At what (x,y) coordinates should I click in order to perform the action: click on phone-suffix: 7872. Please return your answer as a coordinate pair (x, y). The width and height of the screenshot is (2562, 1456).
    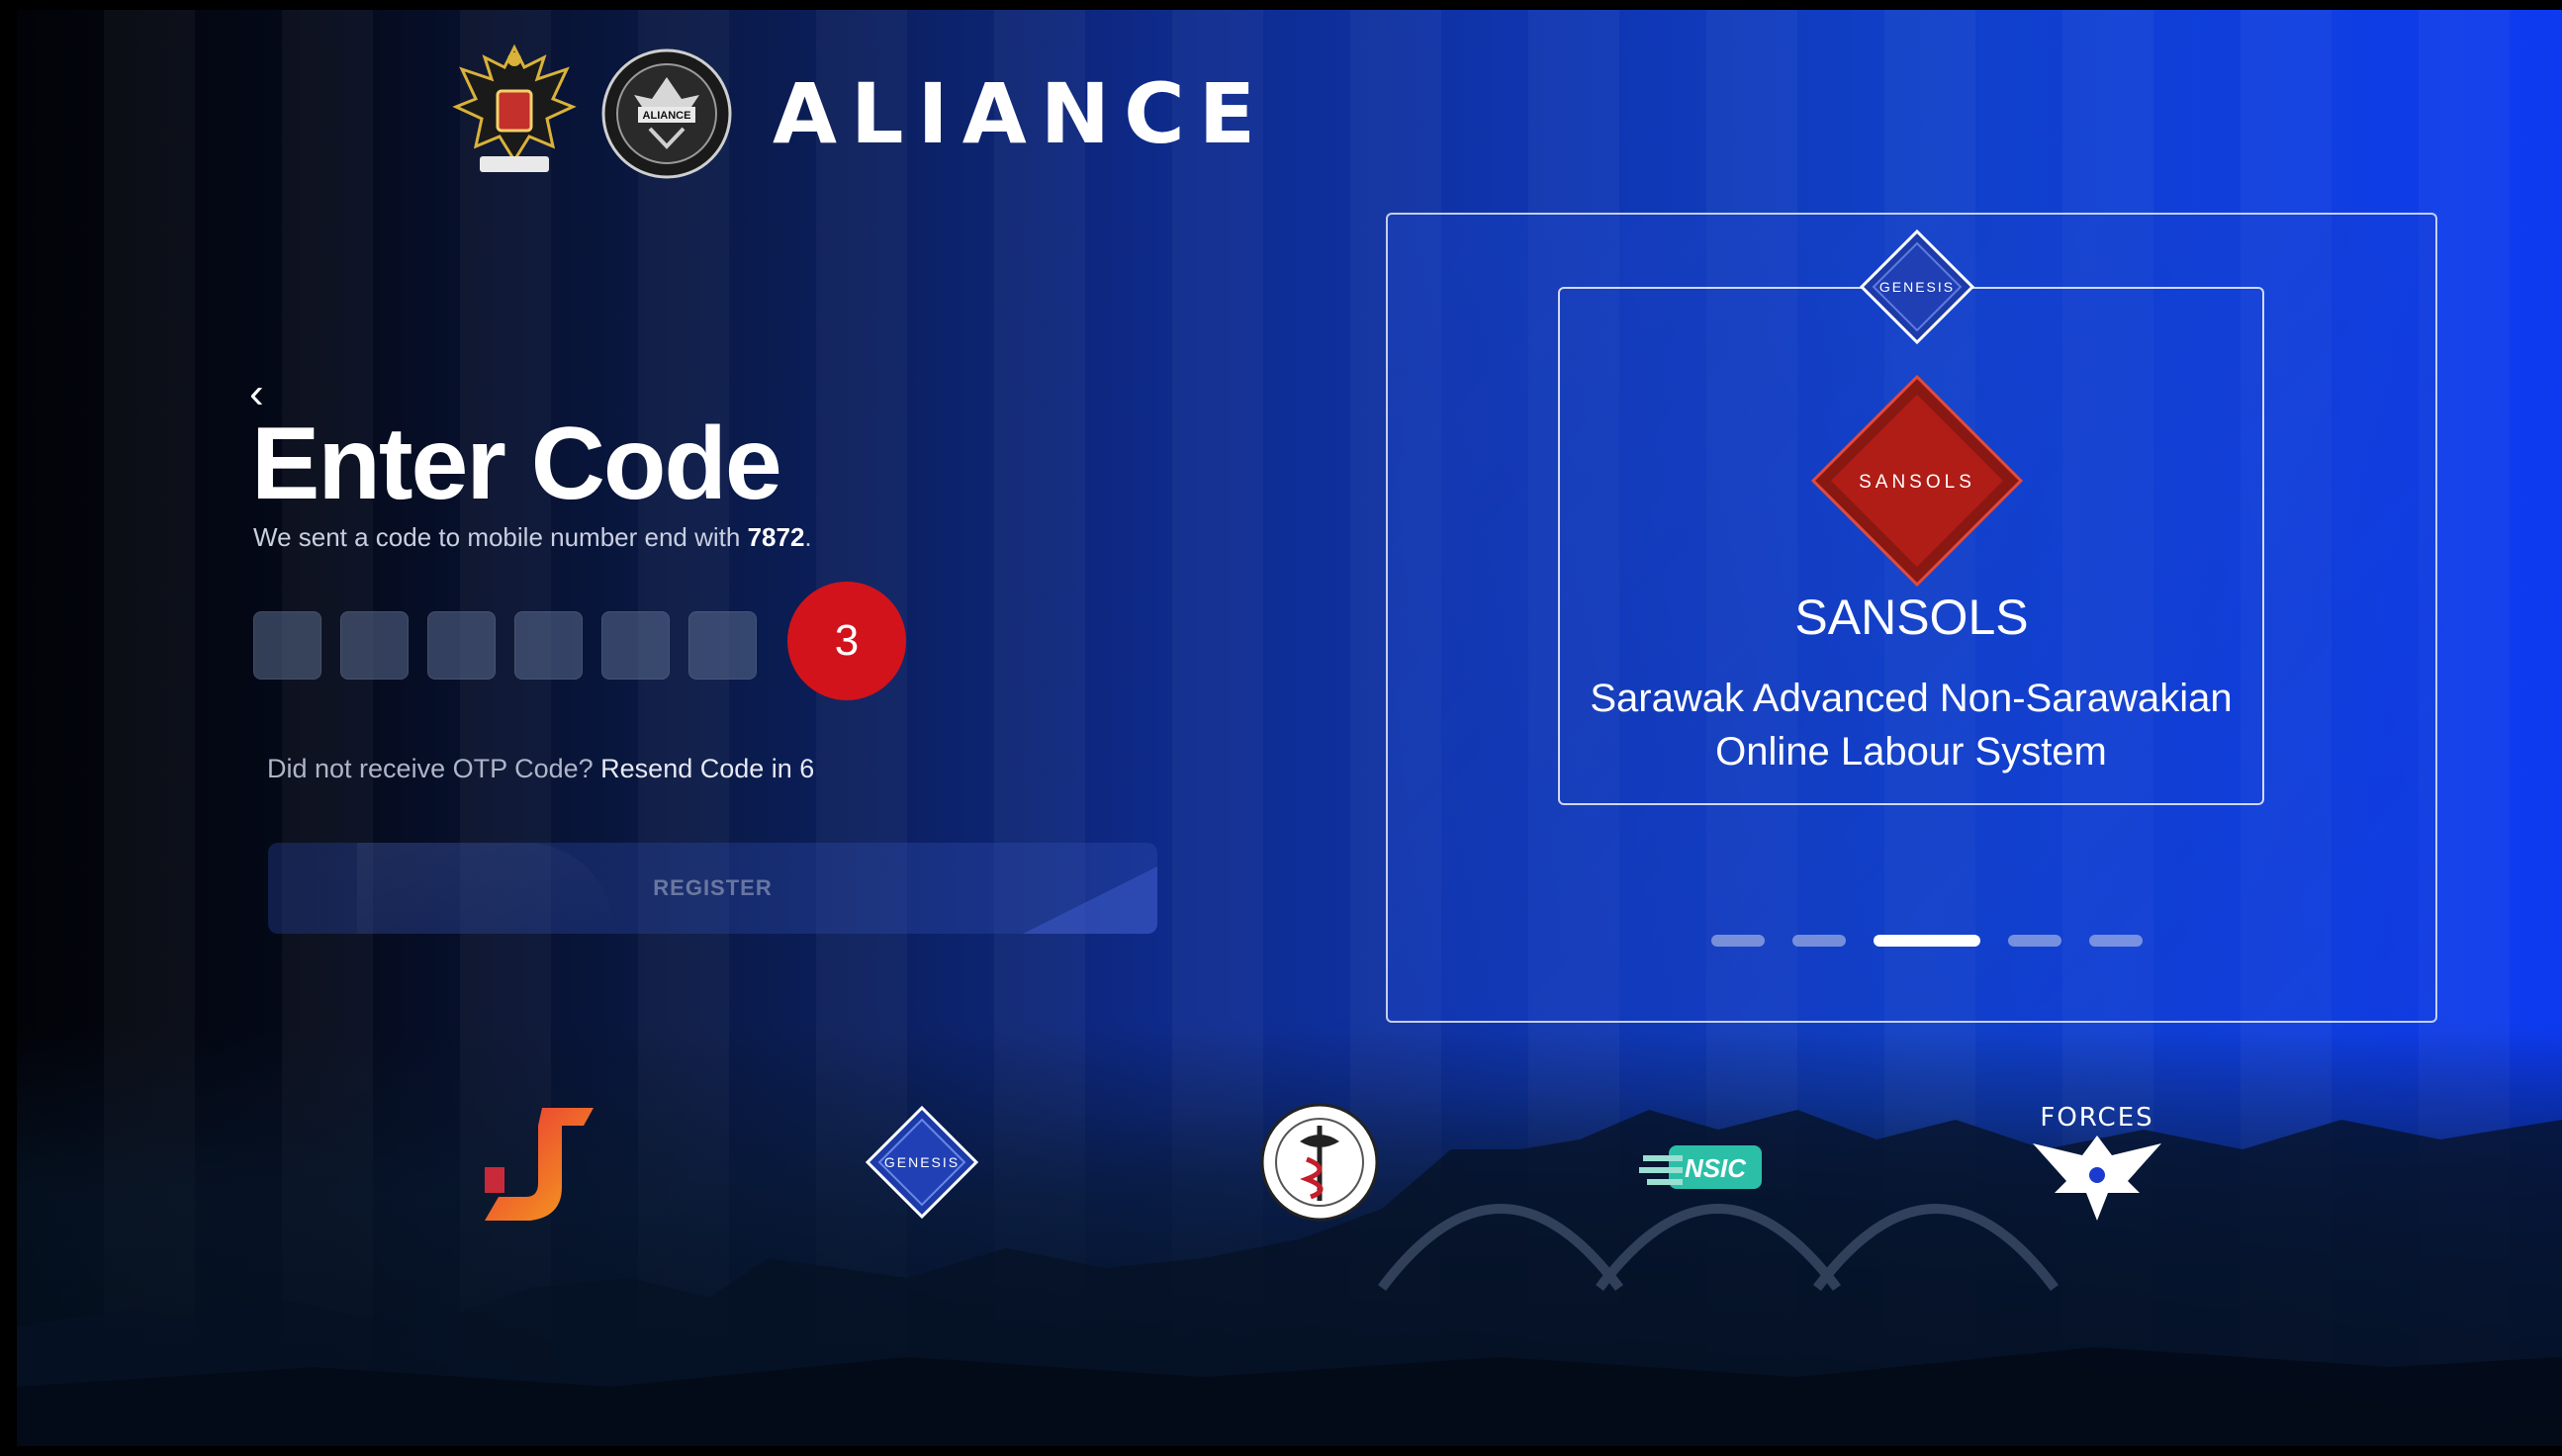
    Looking at the image, I should click on (776, 537).